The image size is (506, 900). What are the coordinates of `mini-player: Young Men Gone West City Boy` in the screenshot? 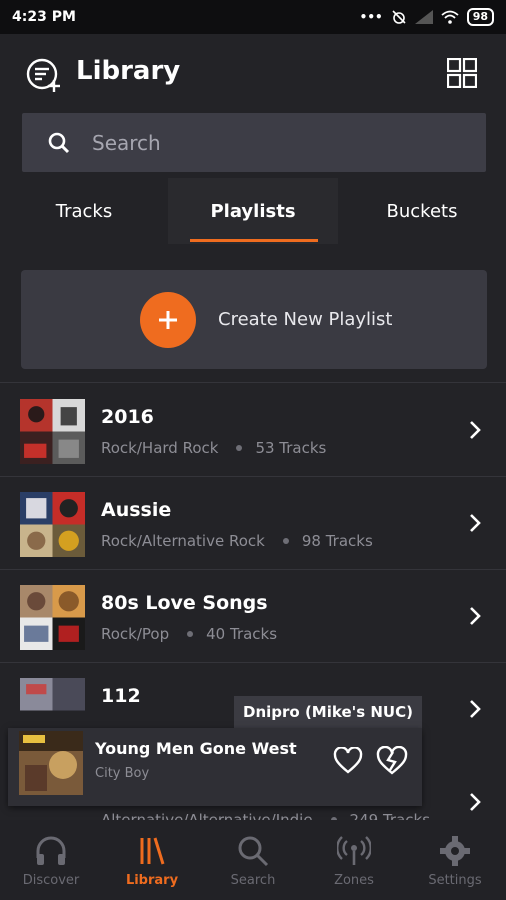 It's located at (215, 767).